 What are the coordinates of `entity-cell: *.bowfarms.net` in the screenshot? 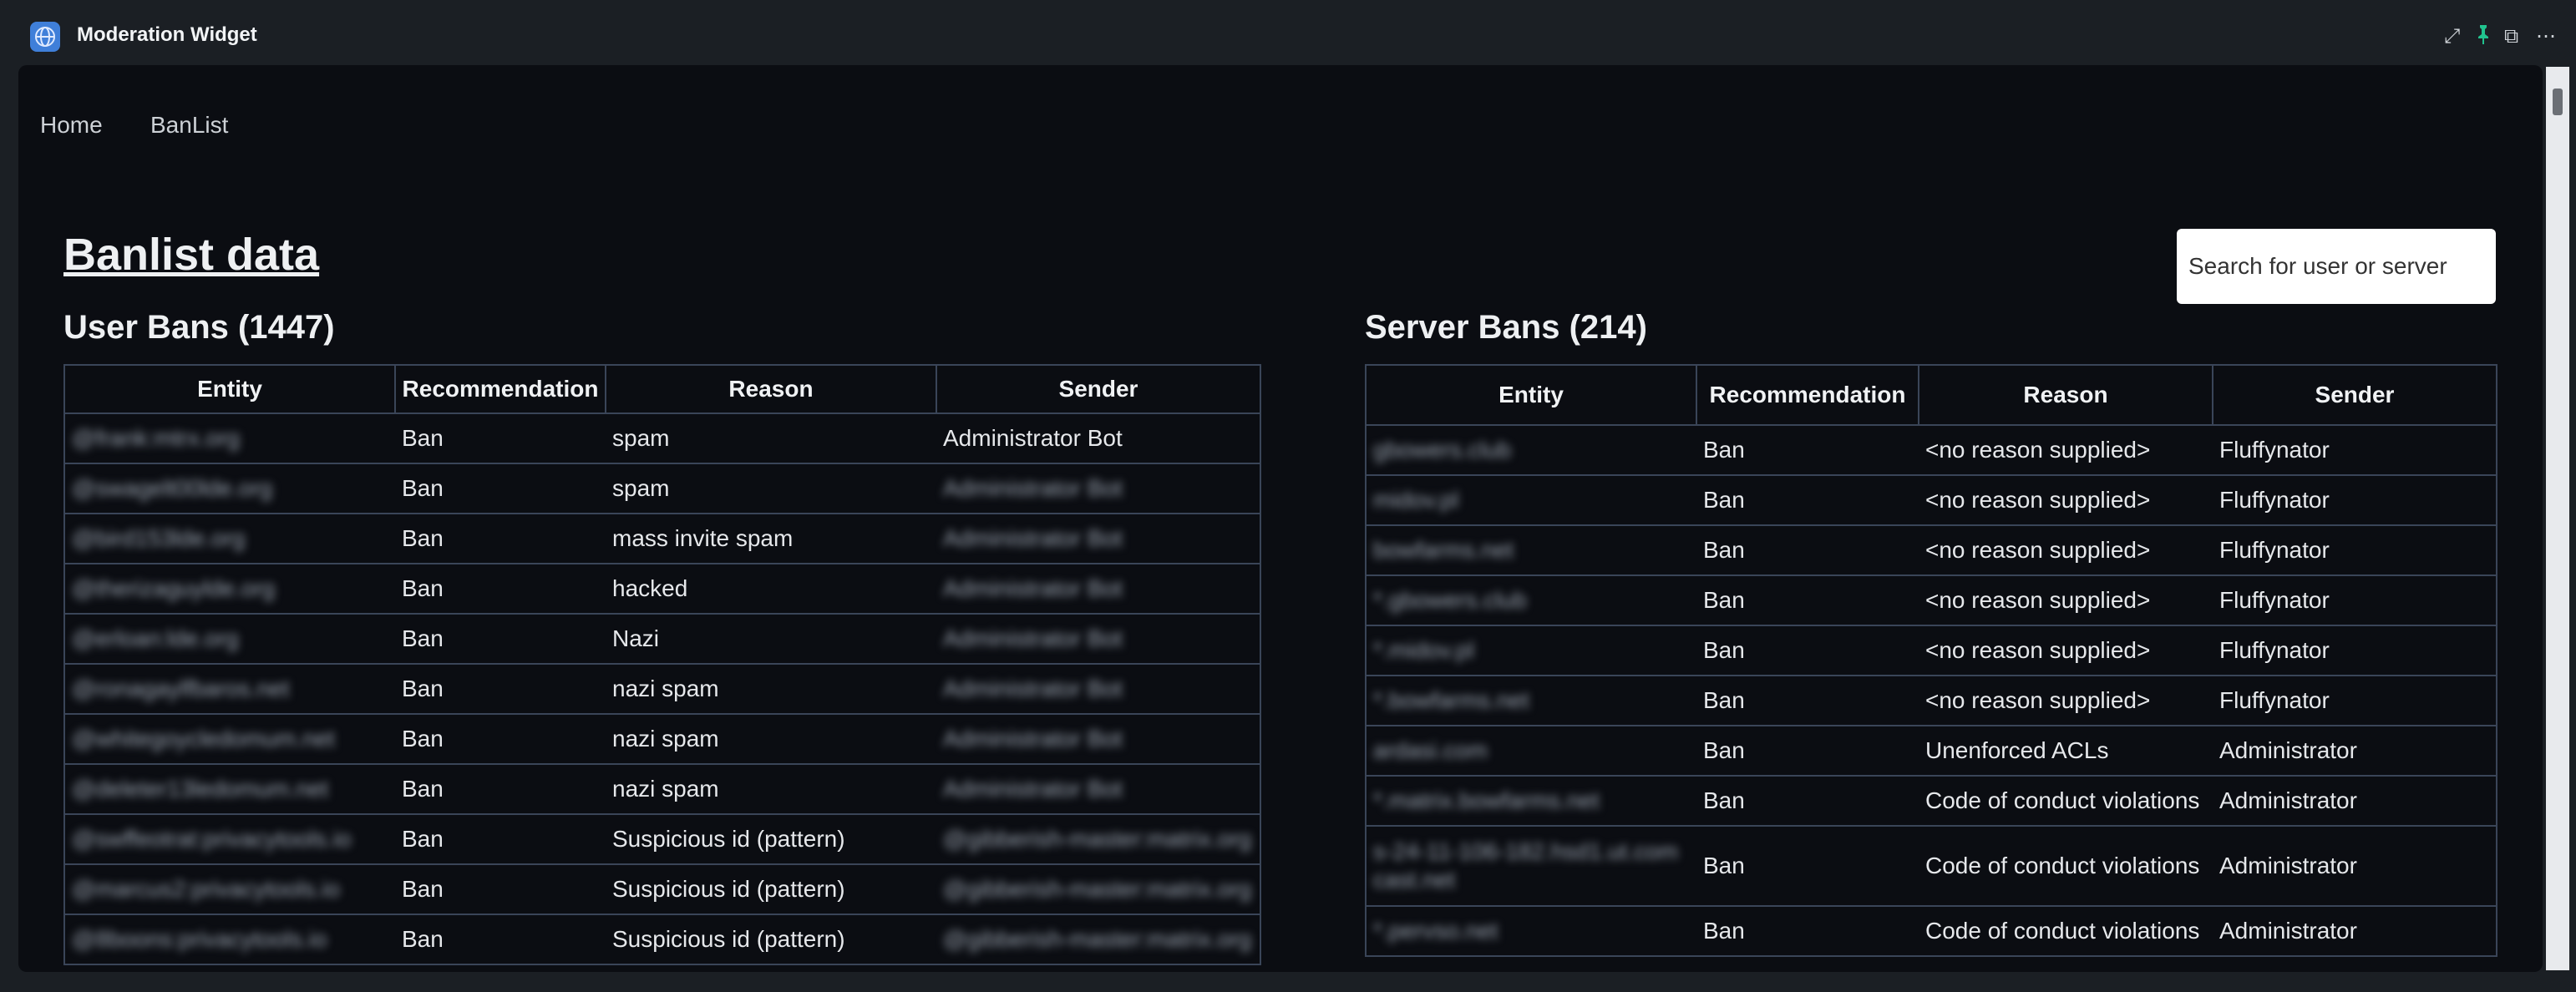 It's located at (1530, 700).